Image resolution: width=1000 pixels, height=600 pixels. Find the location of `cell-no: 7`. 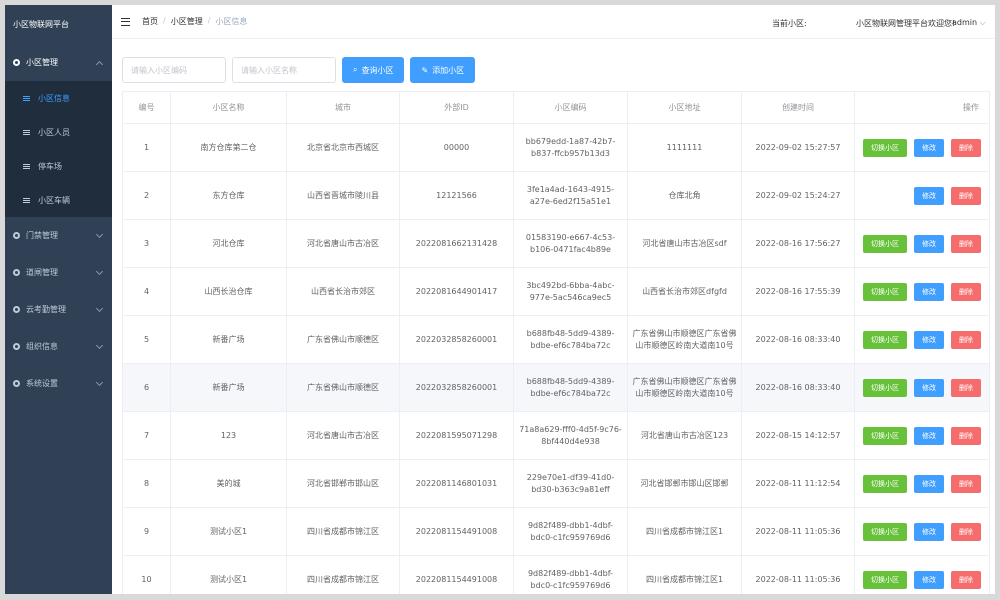

cell-no: 7 is located at coordinates (146, 435).